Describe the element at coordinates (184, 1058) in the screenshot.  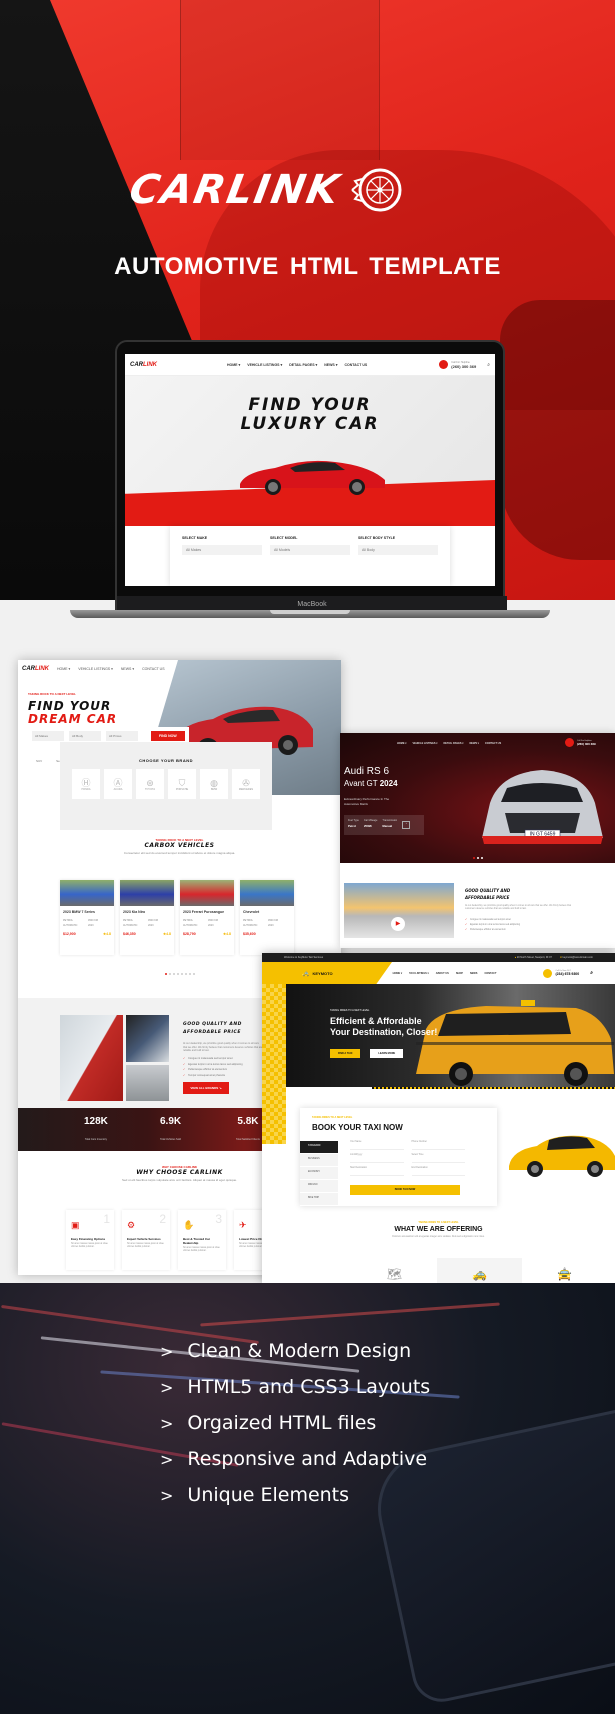
I see `check-icon: ✓` at that location.